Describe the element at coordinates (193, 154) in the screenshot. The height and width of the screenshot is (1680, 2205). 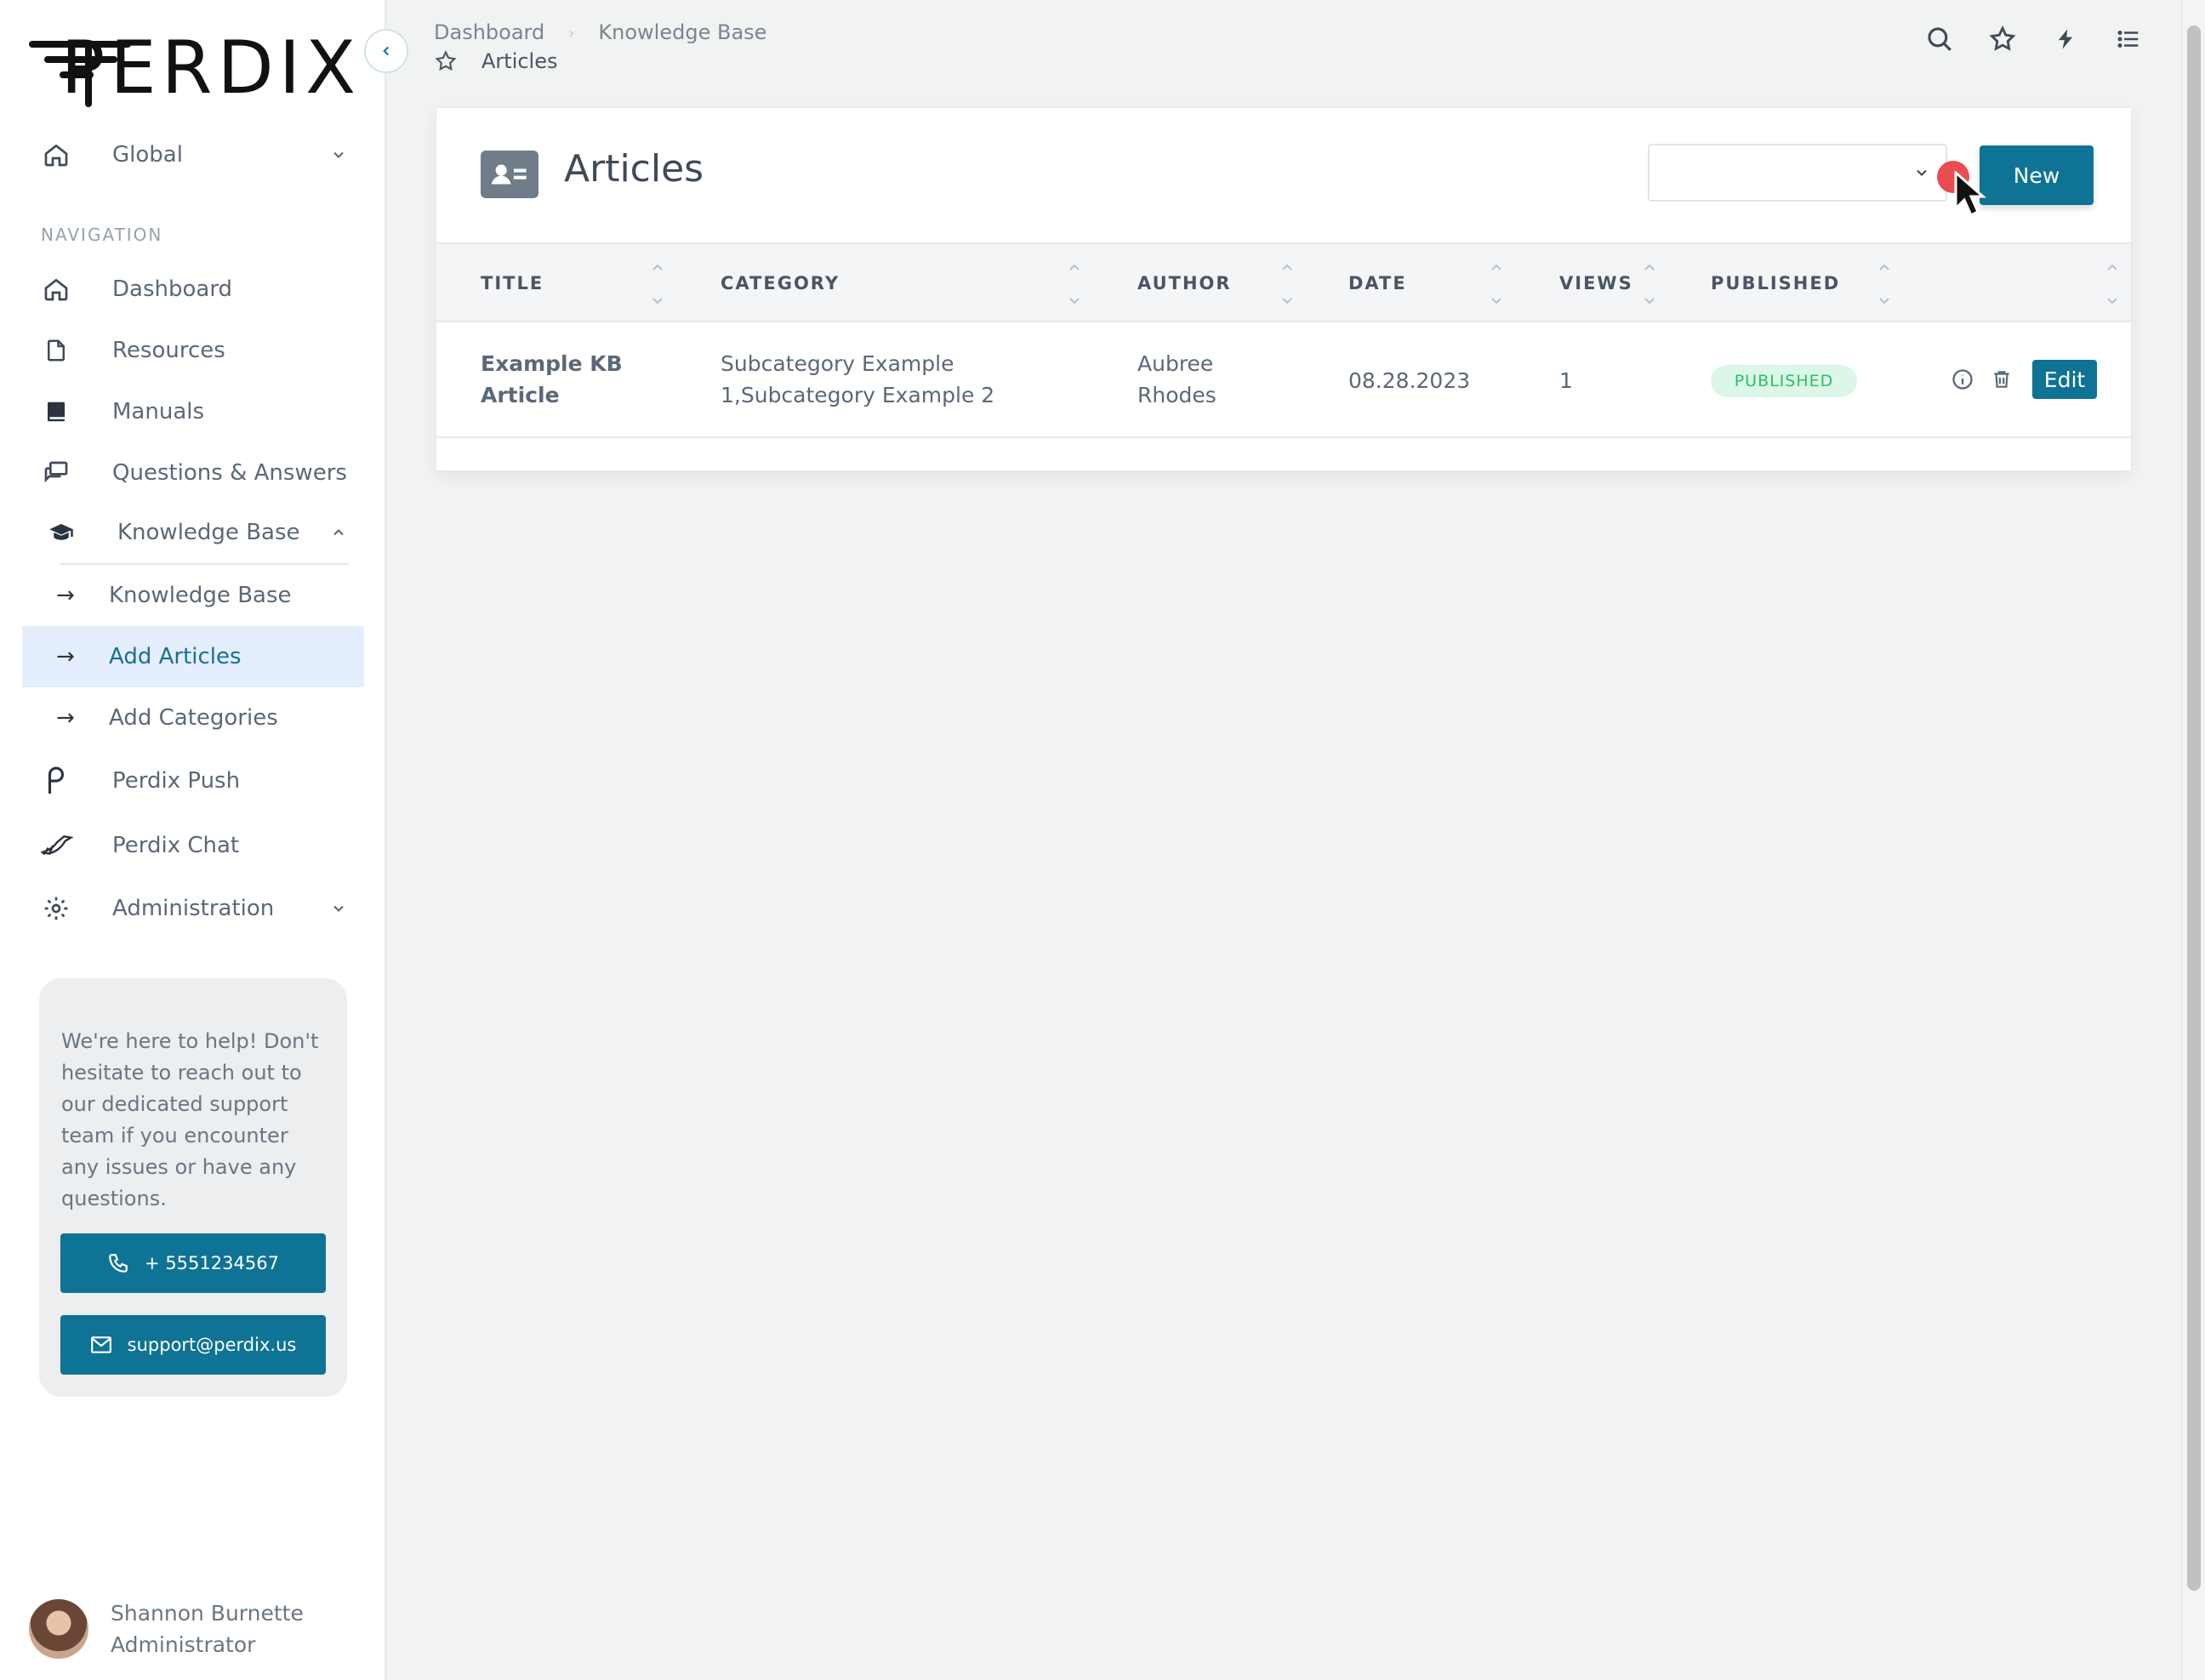
I see `sidebar-item-global: Global` at that location.